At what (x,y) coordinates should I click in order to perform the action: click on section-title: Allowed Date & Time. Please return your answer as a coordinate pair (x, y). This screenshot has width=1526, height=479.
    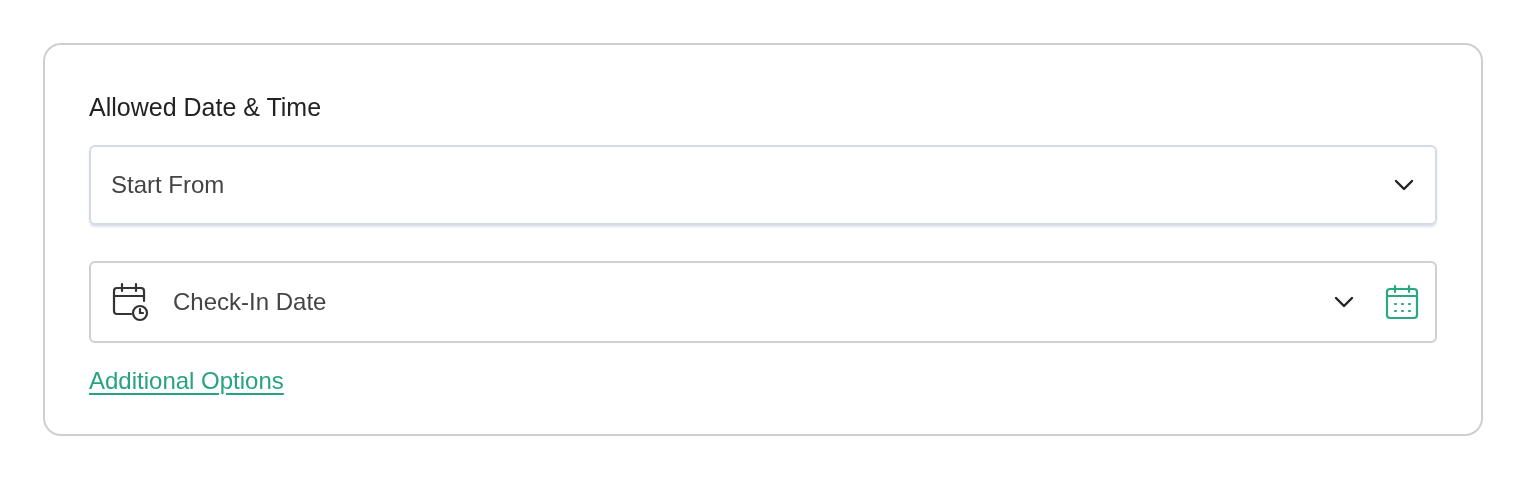
    Looking at the image, I should click on (206, 107).